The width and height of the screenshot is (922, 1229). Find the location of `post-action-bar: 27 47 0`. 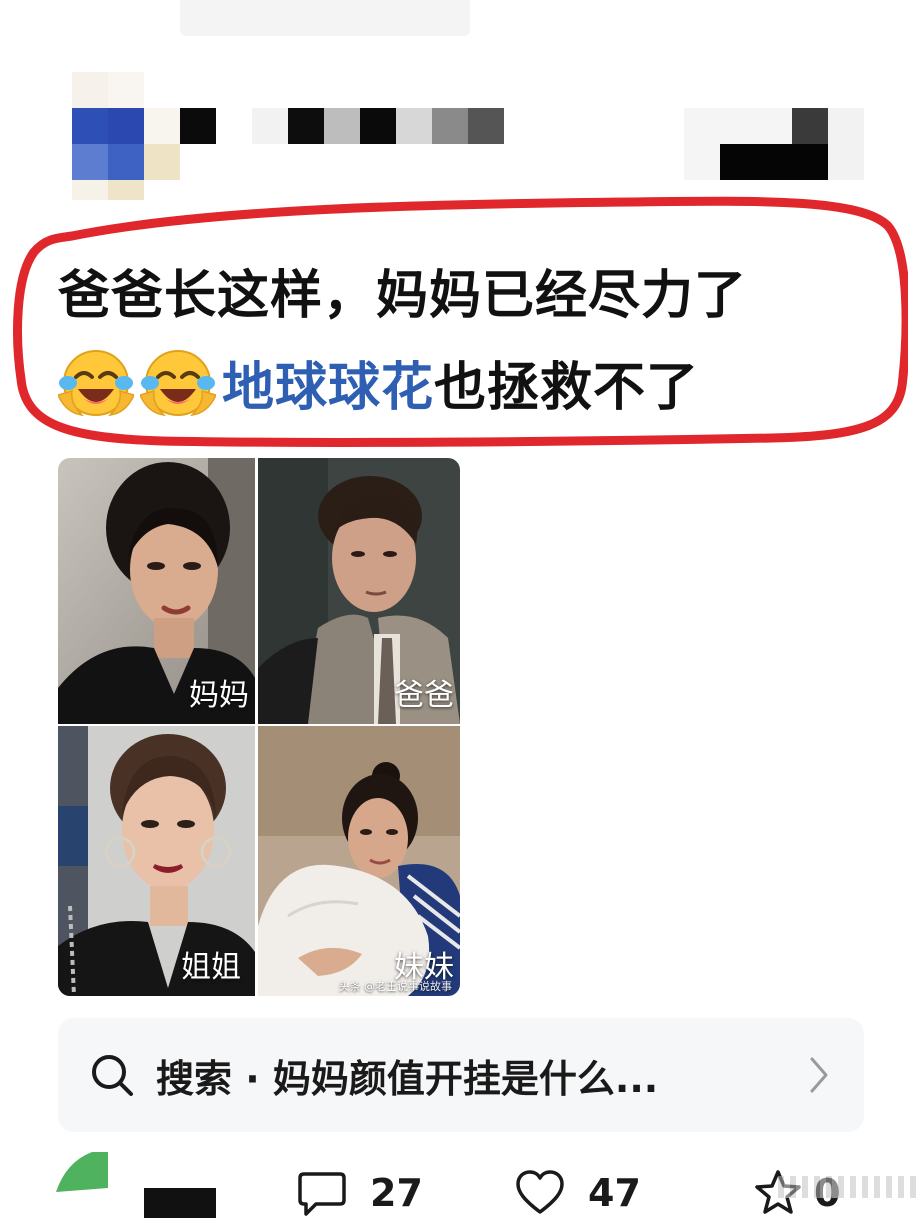

post-action-bar: 27 47 0 is located at coordinates (461, 1189).